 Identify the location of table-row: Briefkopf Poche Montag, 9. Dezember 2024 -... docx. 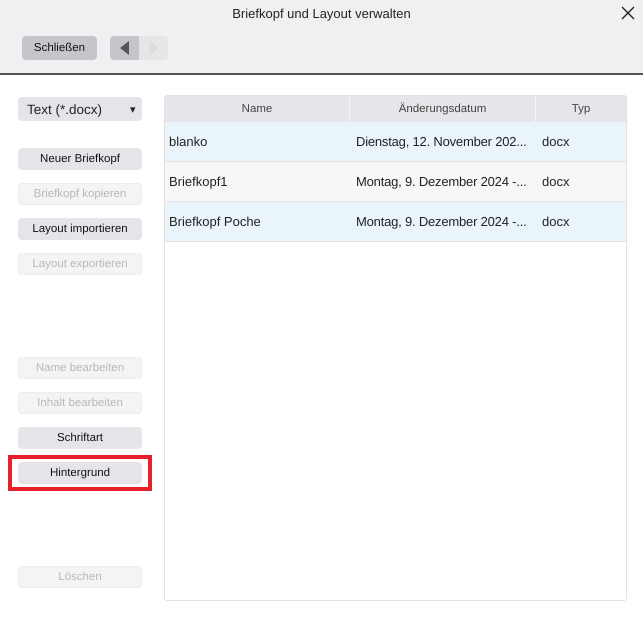
(395, 222).